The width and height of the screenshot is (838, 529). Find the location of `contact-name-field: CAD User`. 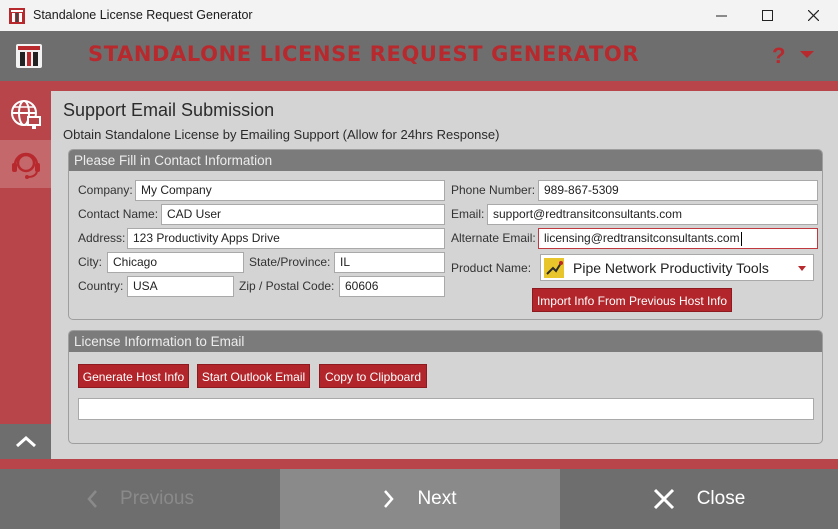

contact-name-field: CAD User is located at coordinates (303, 214).